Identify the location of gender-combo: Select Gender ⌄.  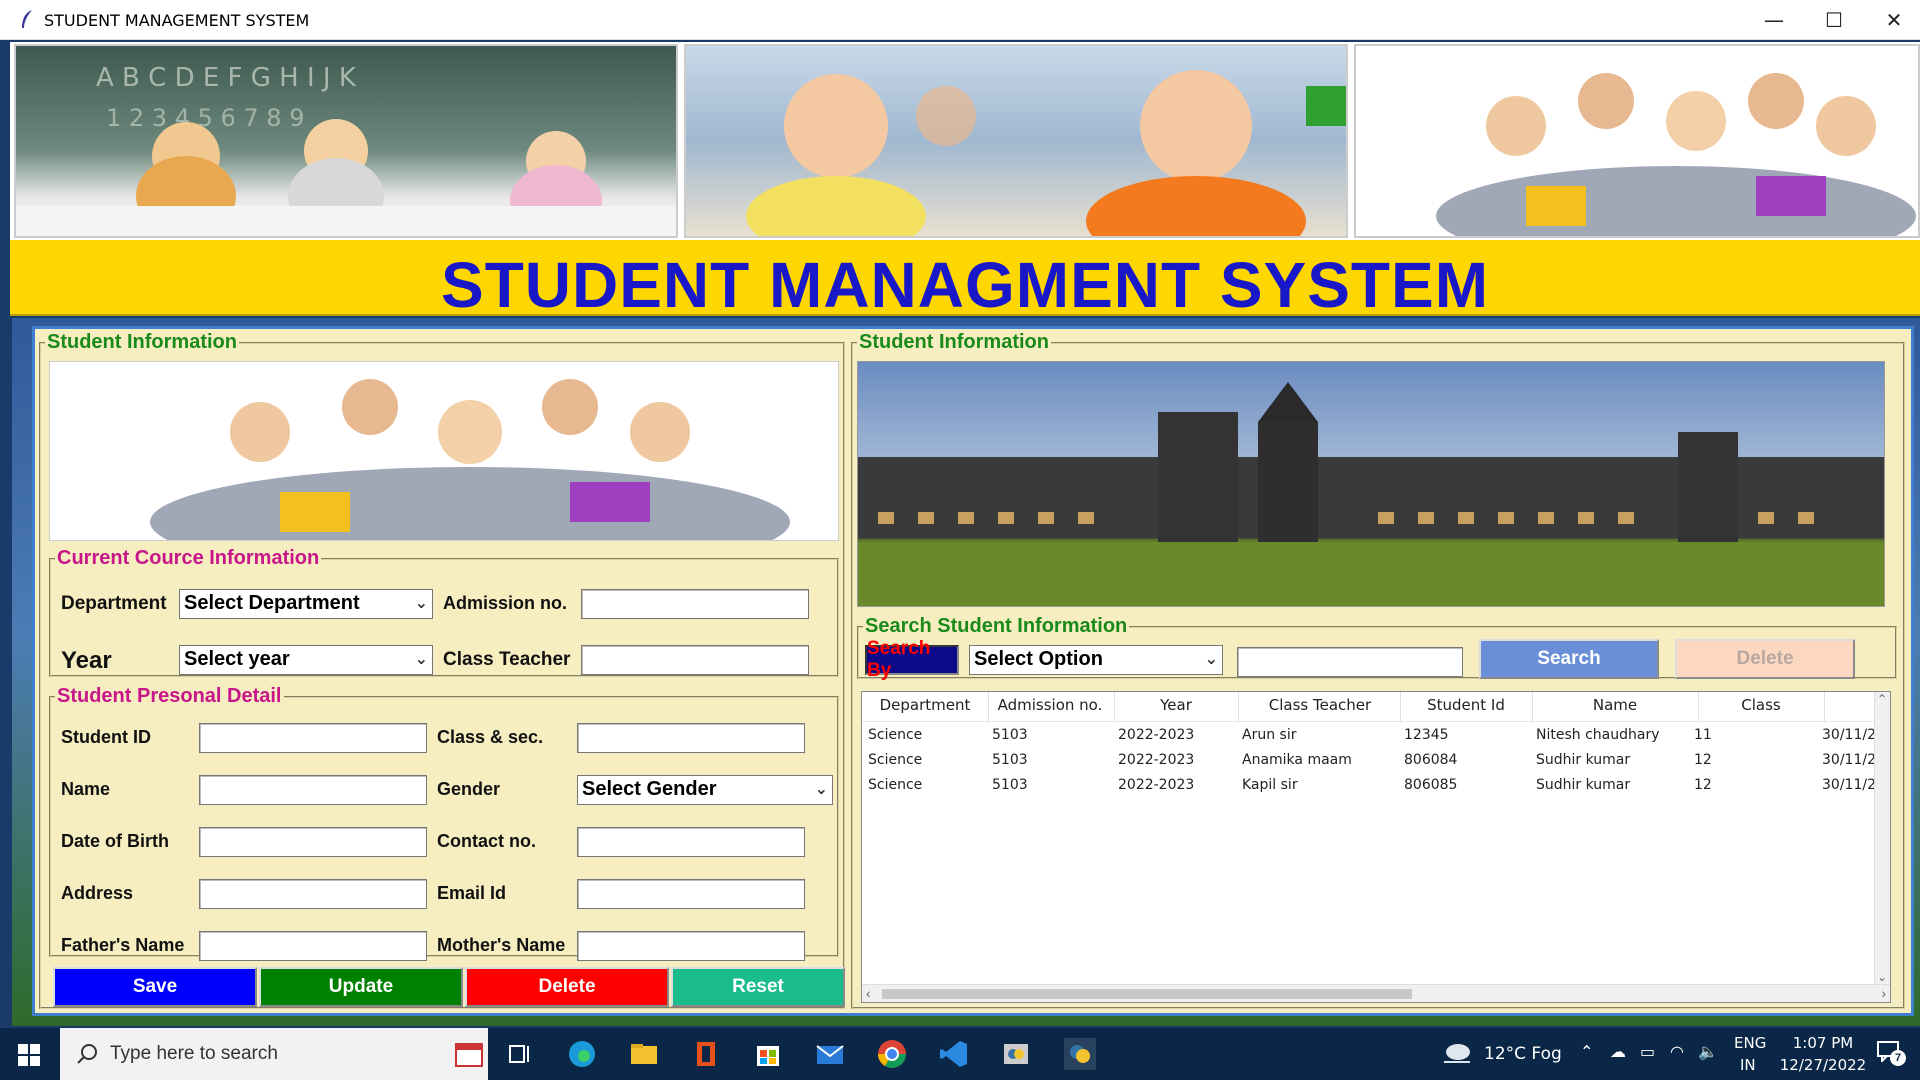
(705, 790).